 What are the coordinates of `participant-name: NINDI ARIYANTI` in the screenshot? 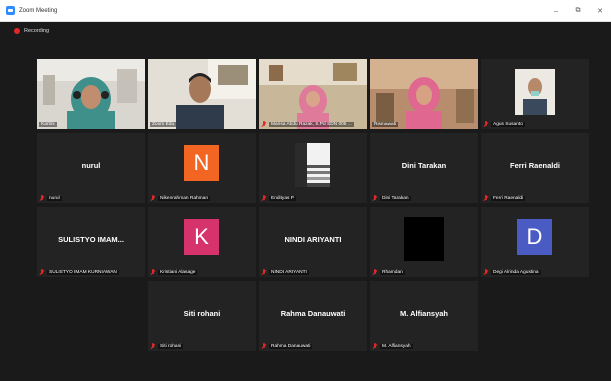 It's located at (289, 272).